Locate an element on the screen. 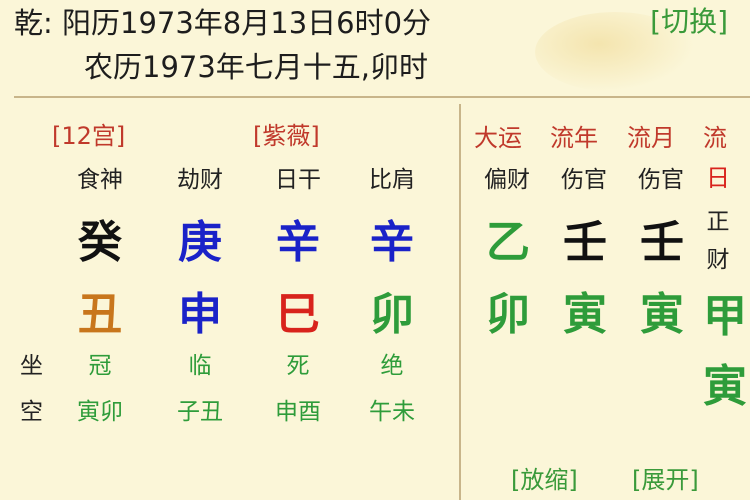 This screenshot has height=500, width=750. liuyue-head: 流月 is located at coordinates (651, 135).